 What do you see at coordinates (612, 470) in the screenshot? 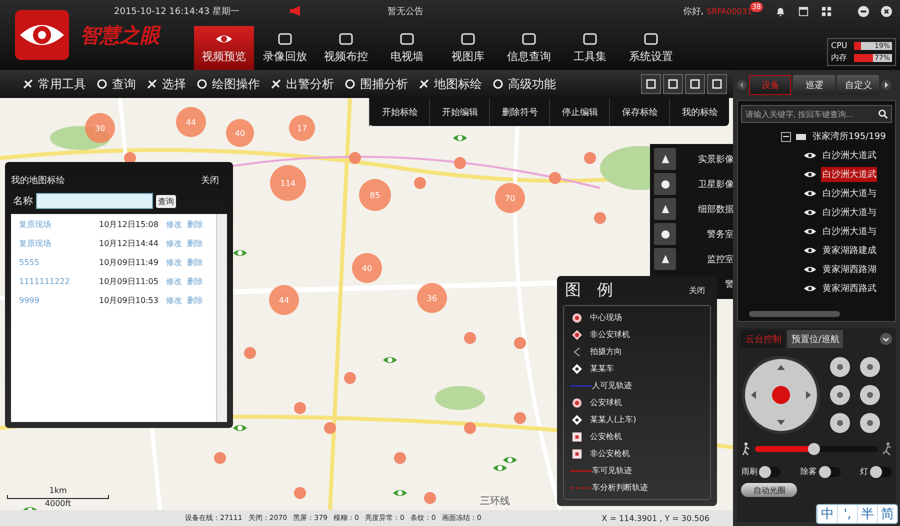
I see `legend-label: 车可见轨迹` at bounding box center [612, 470].